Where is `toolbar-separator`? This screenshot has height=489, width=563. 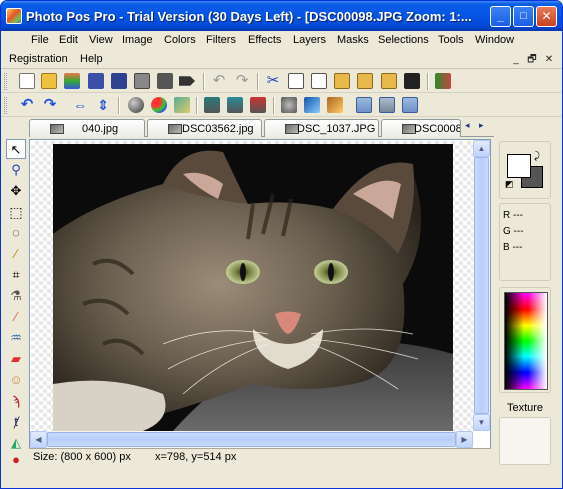
toolbar-separator is located at coordinates (119, 105).